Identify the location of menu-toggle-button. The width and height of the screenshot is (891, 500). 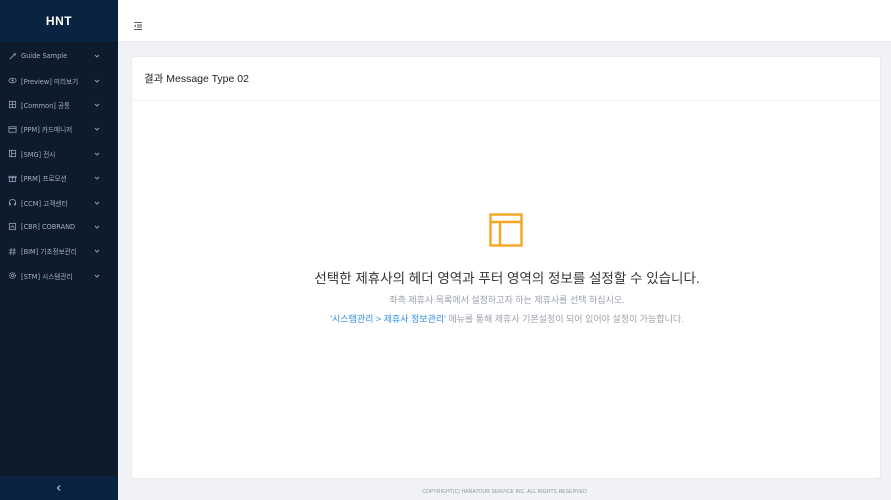
(138, 23).